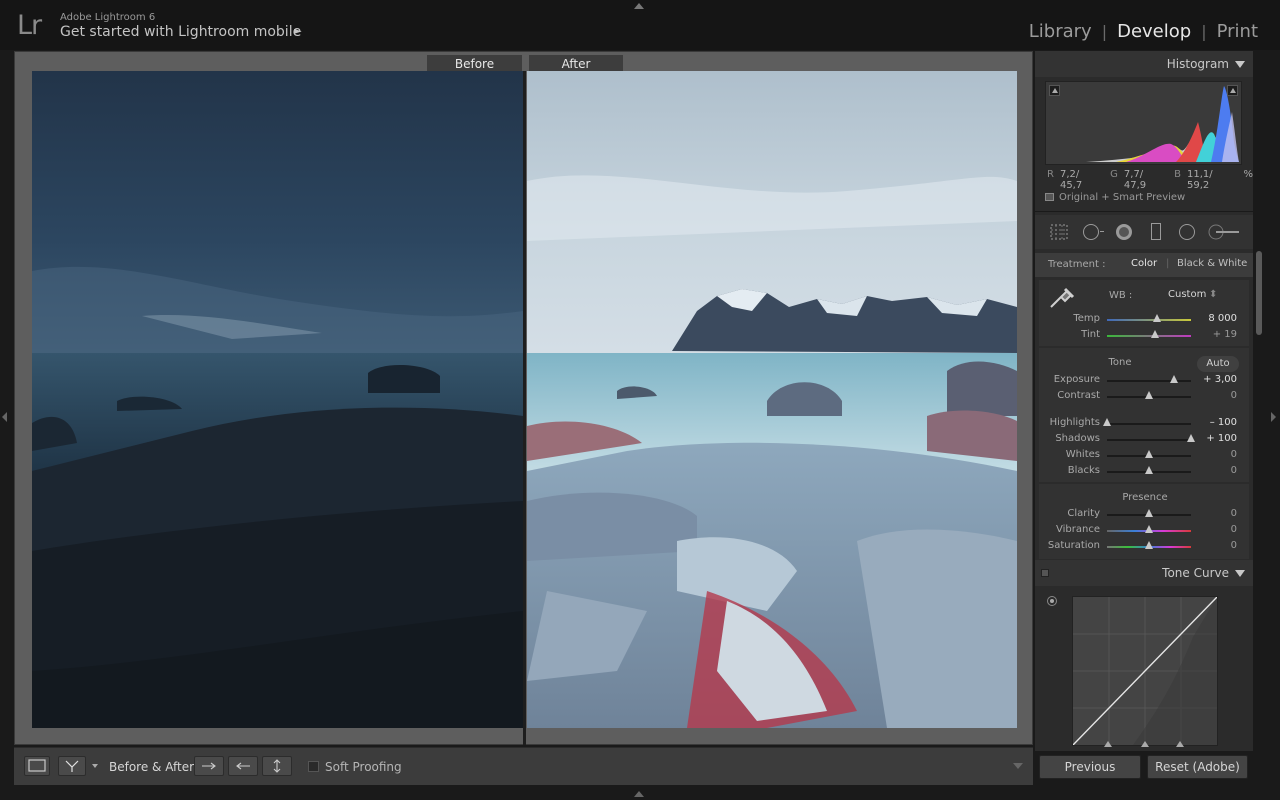 This screenshot has height=800, width=1280. Describe the element at coordinates (1154, 31) in the screenshot. I see `module-develop: Develop` at that location.